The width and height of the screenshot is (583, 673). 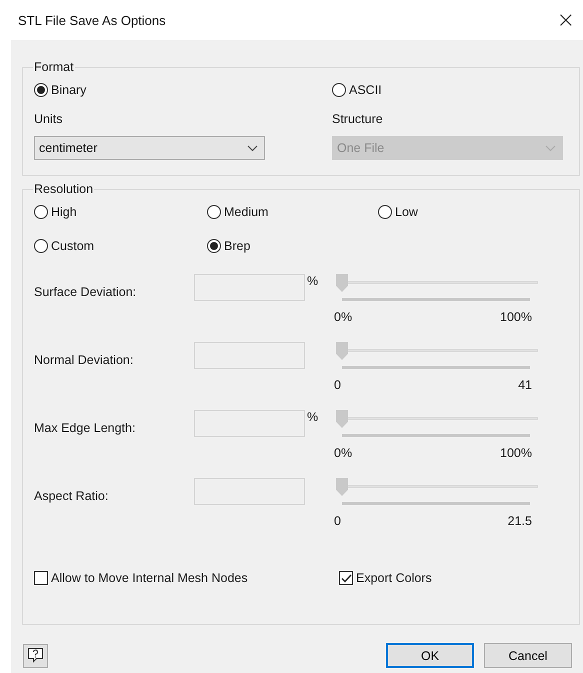 I want to click on dialog-button: Cancel, so click(x=528, y=655).